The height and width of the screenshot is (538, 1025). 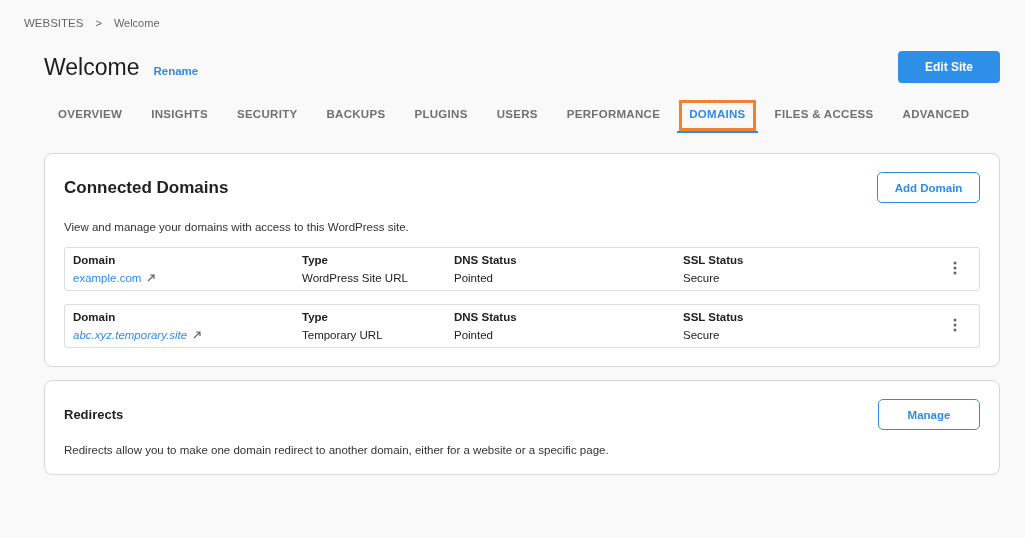 What do you see at coordinates (343, 335) in the screenshot?
I see `type-value: Temporary URL` at bounding box center [343, 335].